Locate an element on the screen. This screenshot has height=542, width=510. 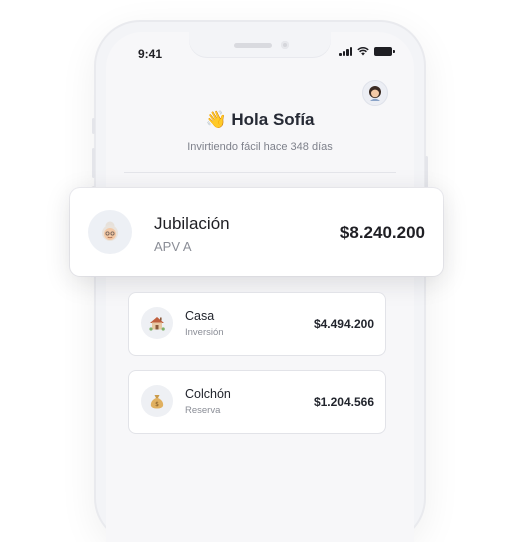
goal-subtitle: Inversión is located at coordinates (204, 332).